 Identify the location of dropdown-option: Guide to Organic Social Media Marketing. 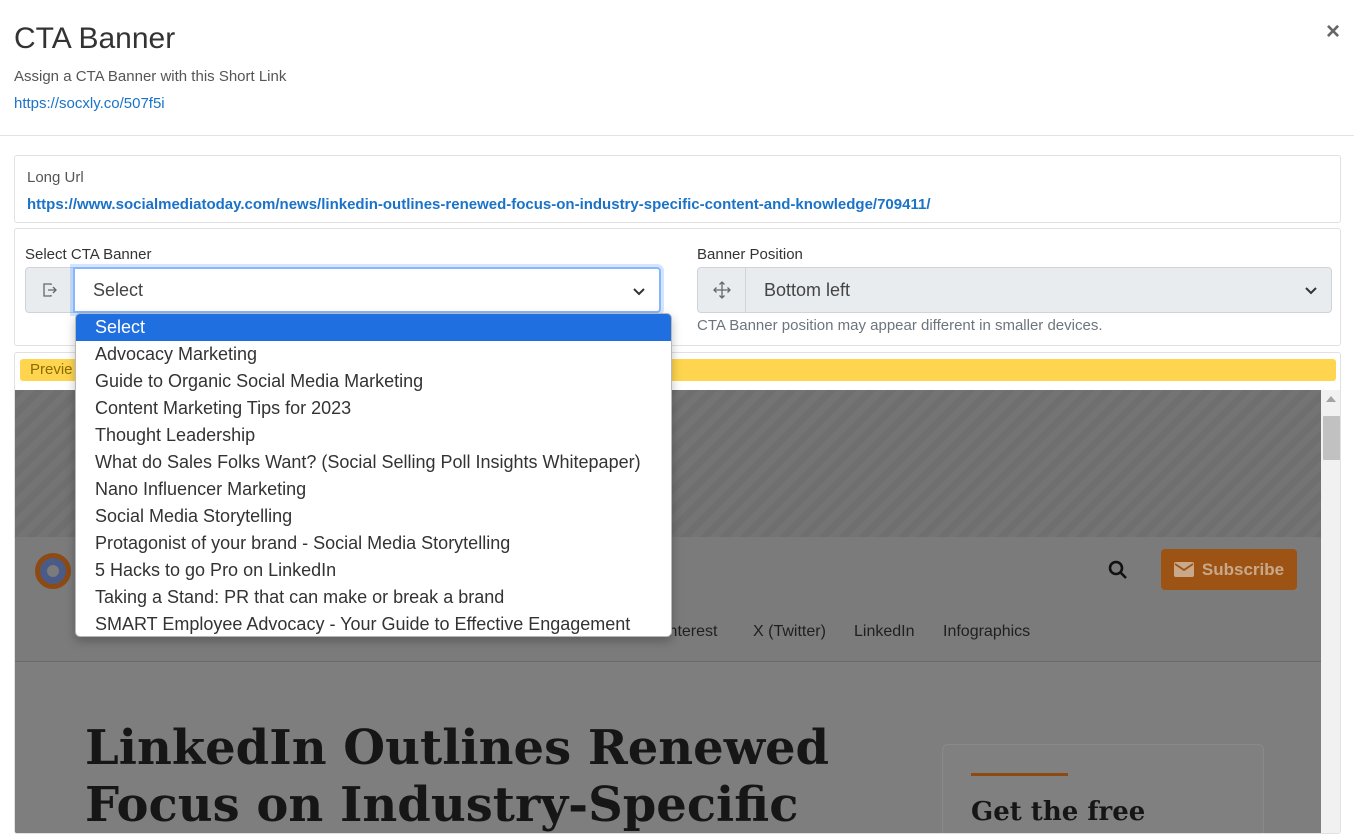
(373, 381).